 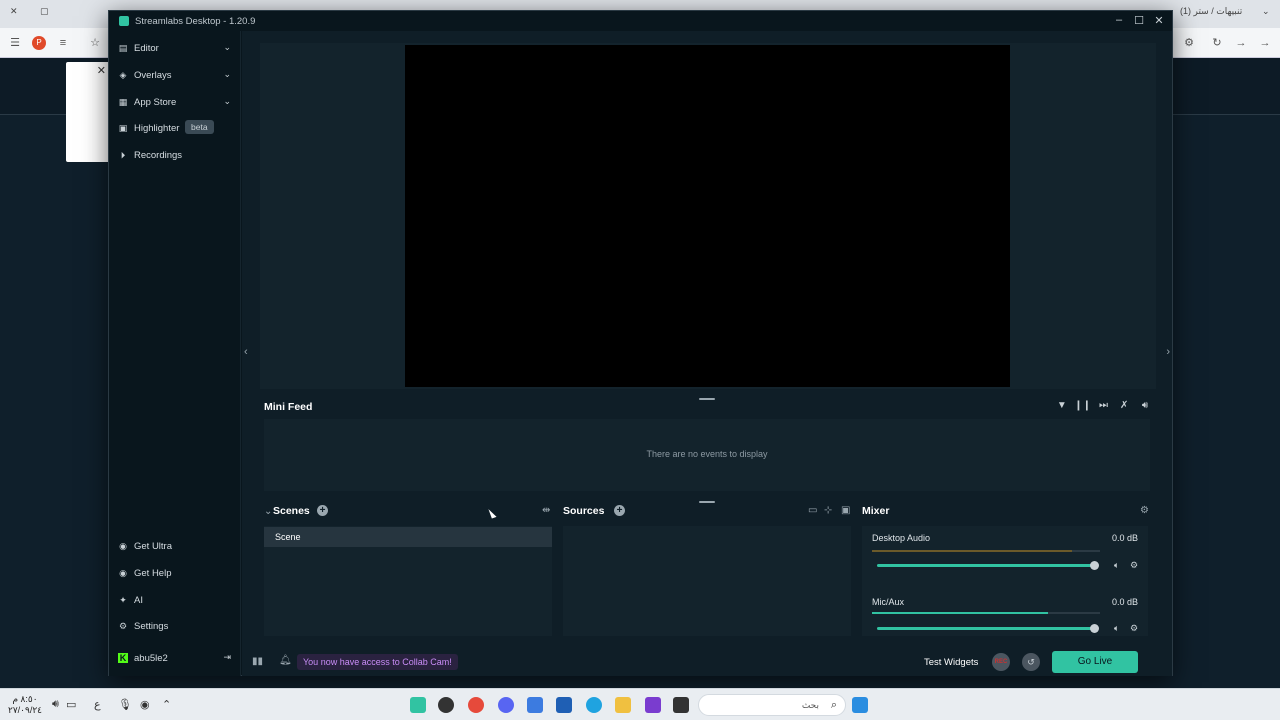 What do you see at coordinates (227, 657) in the screenshot?
I see `logout-icon: ⇥` at bounding box center [227, 657].